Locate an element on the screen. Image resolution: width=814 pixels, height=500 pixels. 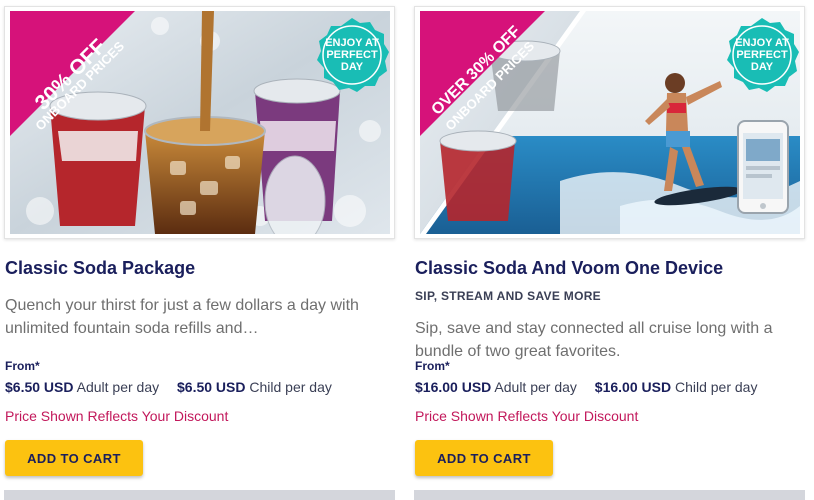
product-title: Classic Soda Package is located at coordinates (100, 268).